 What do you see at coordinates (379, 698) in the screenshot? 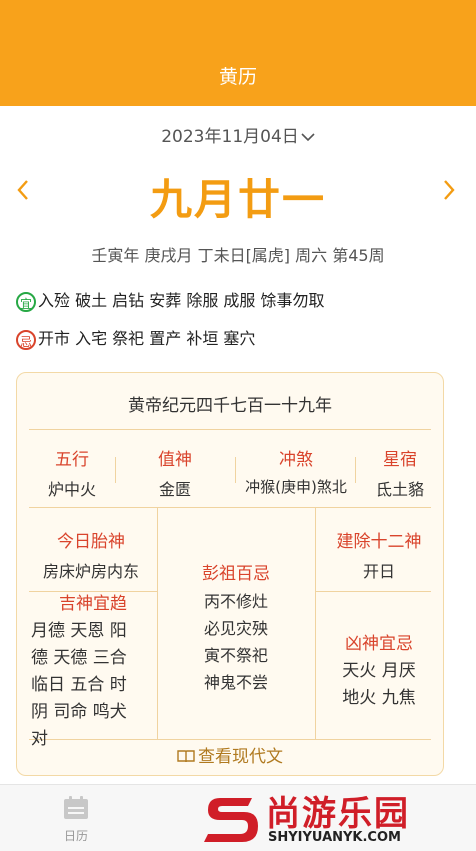
I see `xiongshen-line: 地火 九焦` at bounding box center [379, 698].